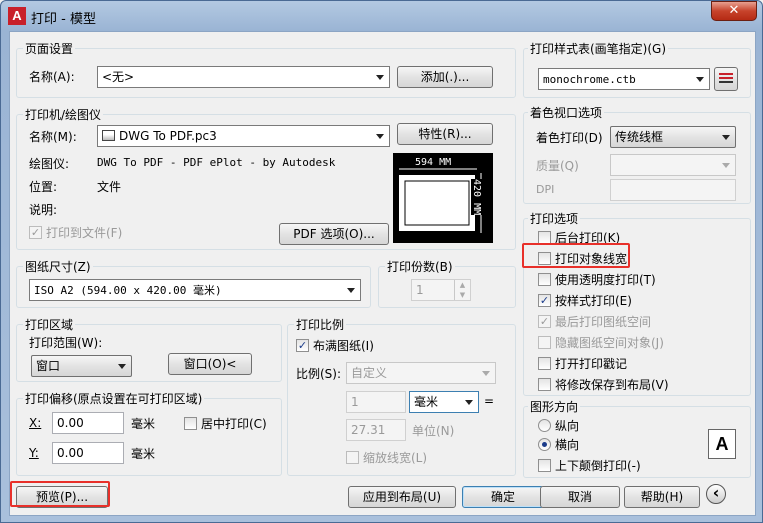 This screenshot has width=763, height=523. I want to click on shade-plot-label: 着色打印(D), so click(569, 138).